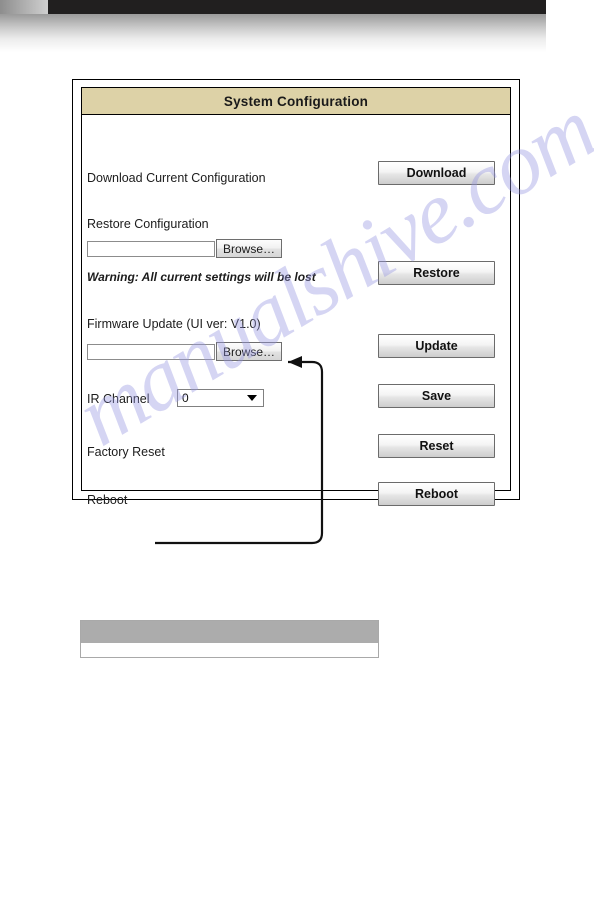  What do you see at coordinates (252, 398) in the screenshot?
I see `chevron-down-icon` at bounding box center [252, 398].